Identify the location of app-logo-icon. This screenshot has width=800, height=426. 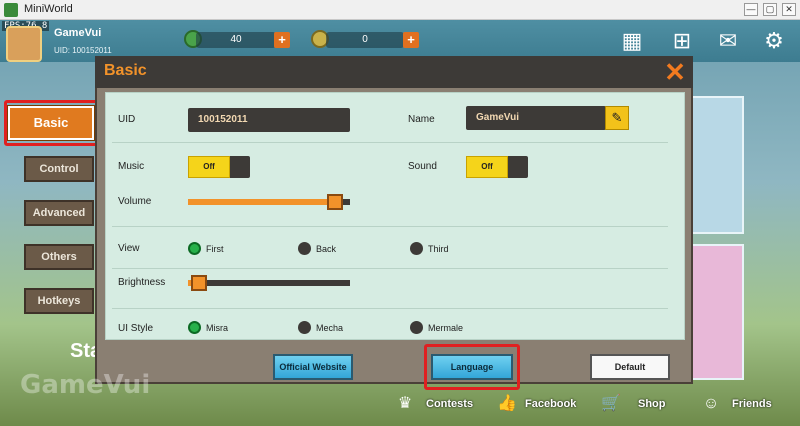
(11, 10).